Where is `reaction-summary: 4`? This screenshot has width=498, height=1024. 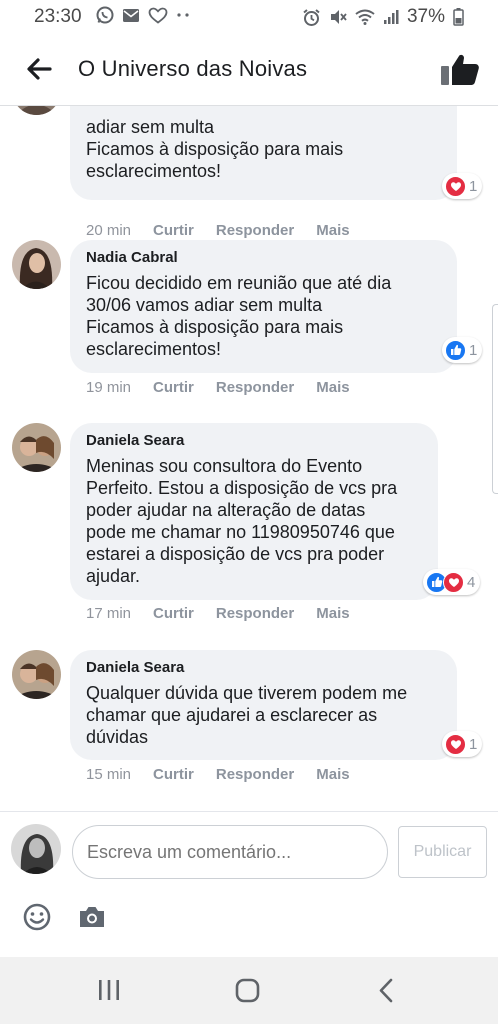 reaction-summary: 4 is located at coordinates (452, 582).